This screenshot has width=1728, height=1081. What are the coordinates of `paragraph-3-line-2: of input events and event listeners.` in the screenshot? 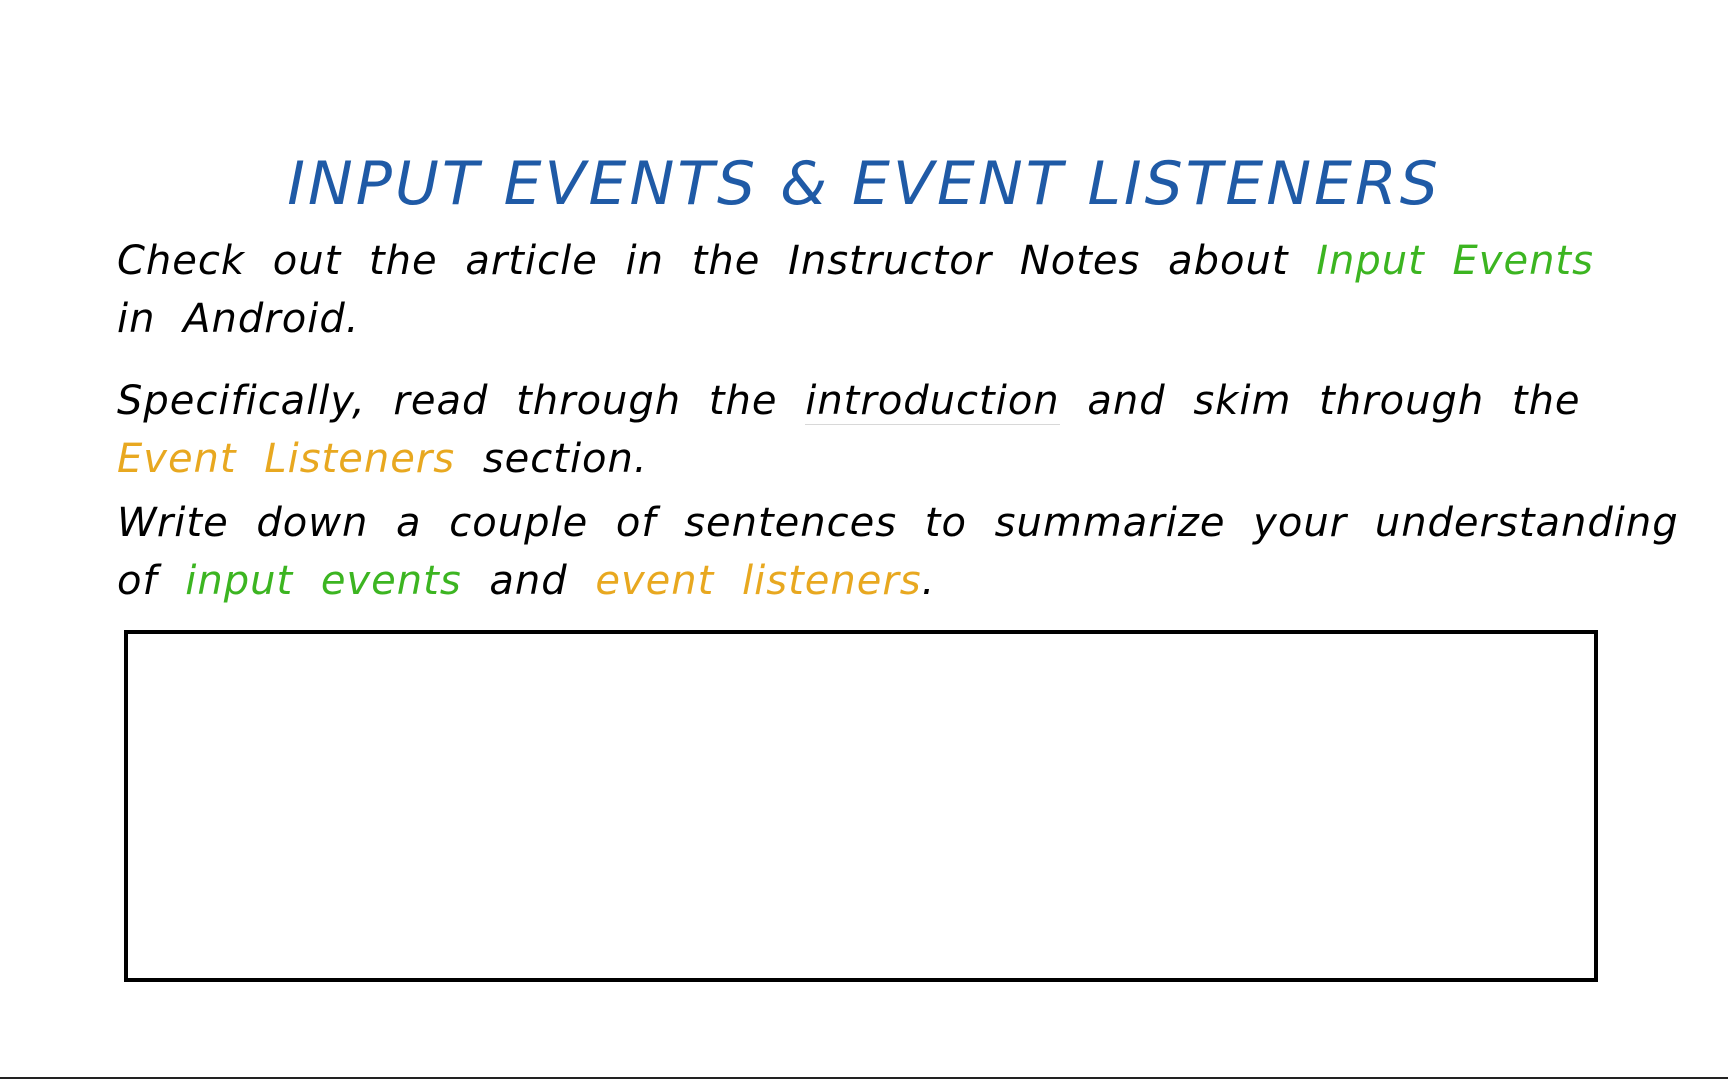 It's located at (857, 581).